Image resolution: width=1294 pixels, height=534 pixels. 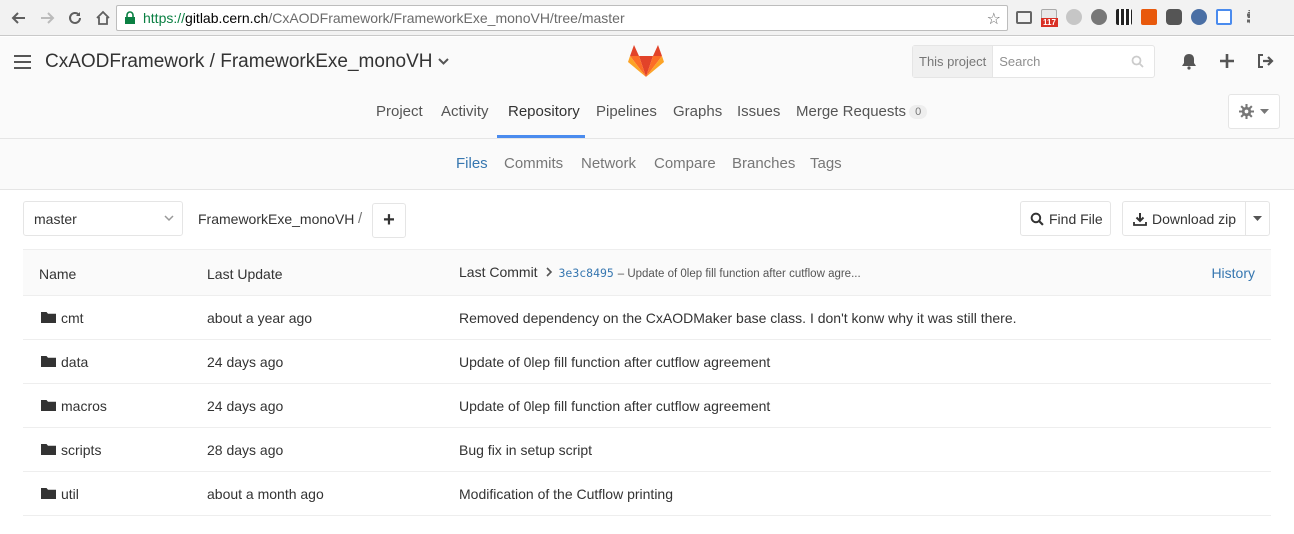 I want to click on bookmark-star-icon: ☆, so click(x=994, y=19).